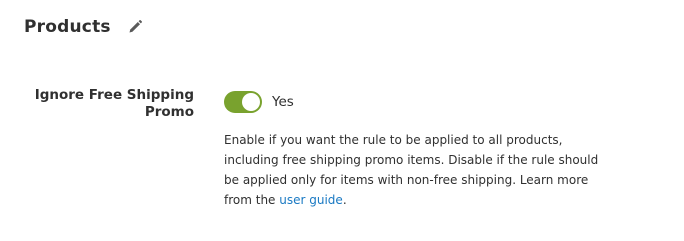 The height and width of the screenshot is (241, 684). I want to click on section-title: Products, so click(67, 27).